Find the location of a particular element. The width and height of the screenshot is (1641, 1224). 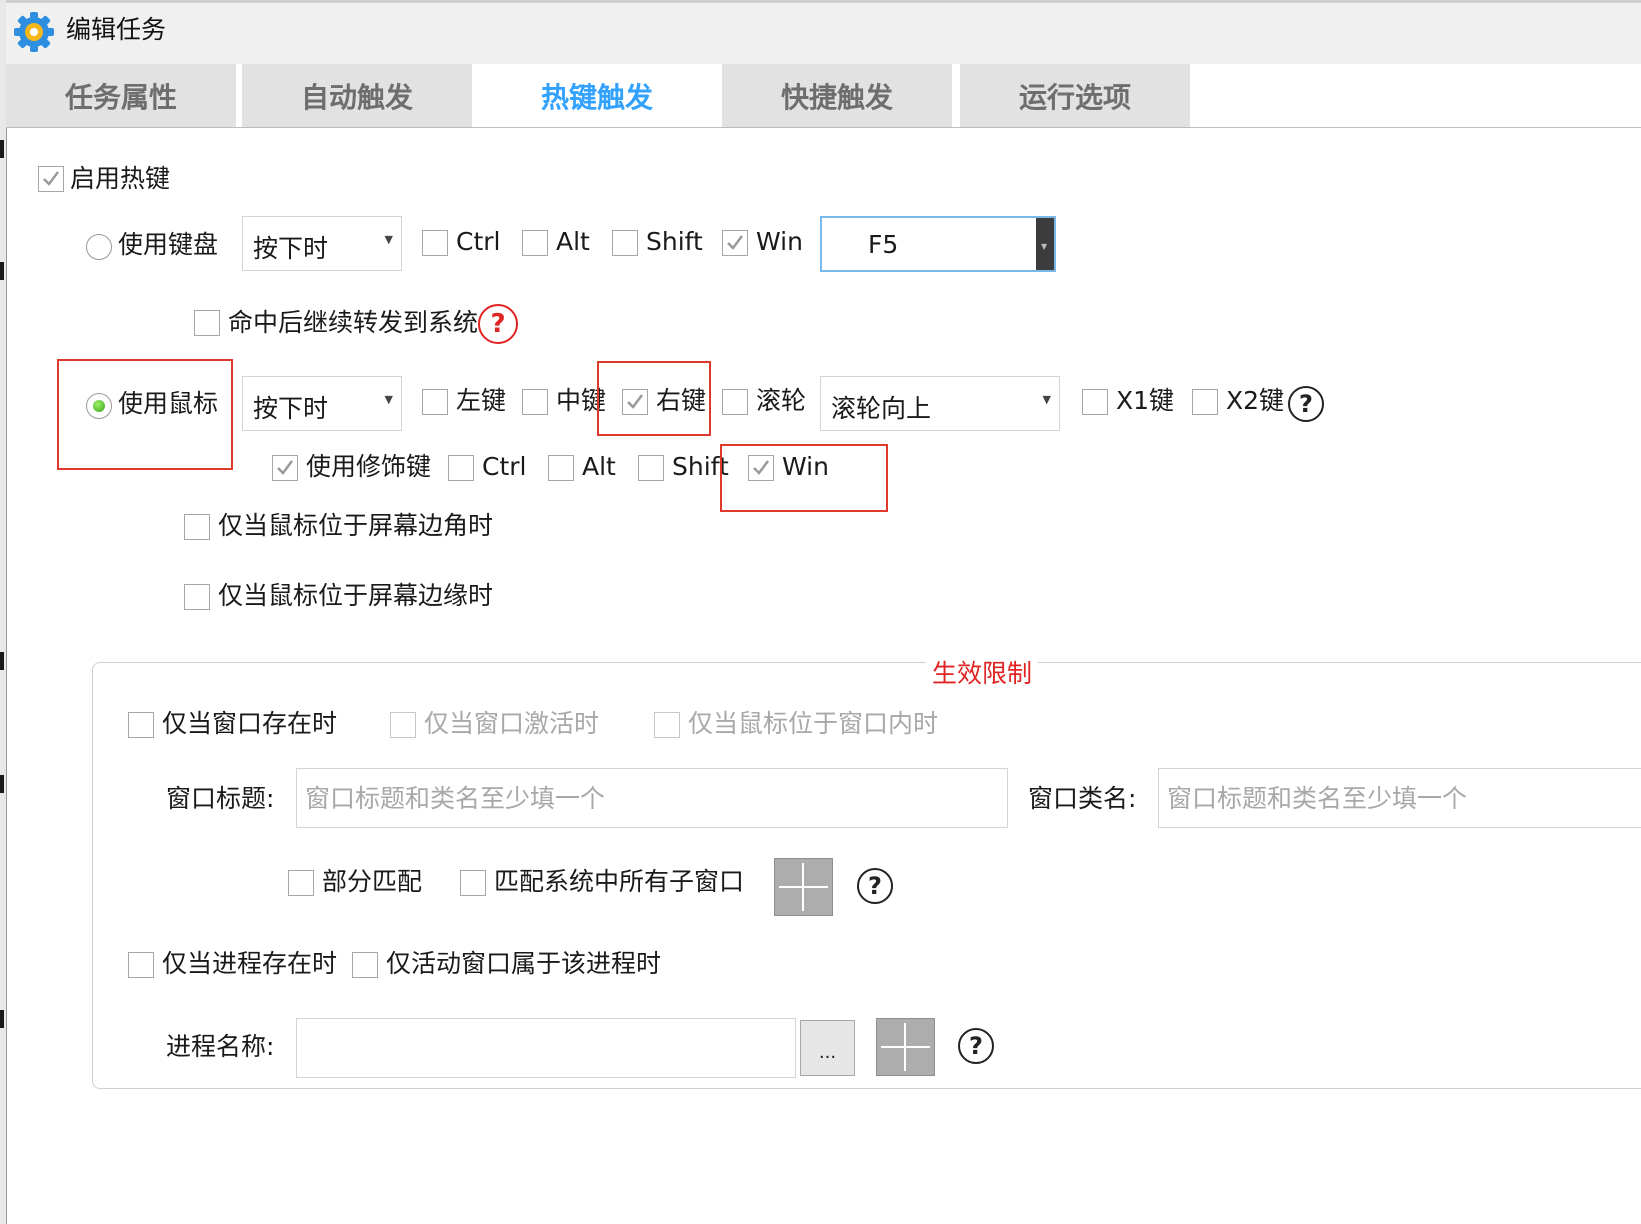

kb-alt-checkbox is located at coordinates (535, 243).